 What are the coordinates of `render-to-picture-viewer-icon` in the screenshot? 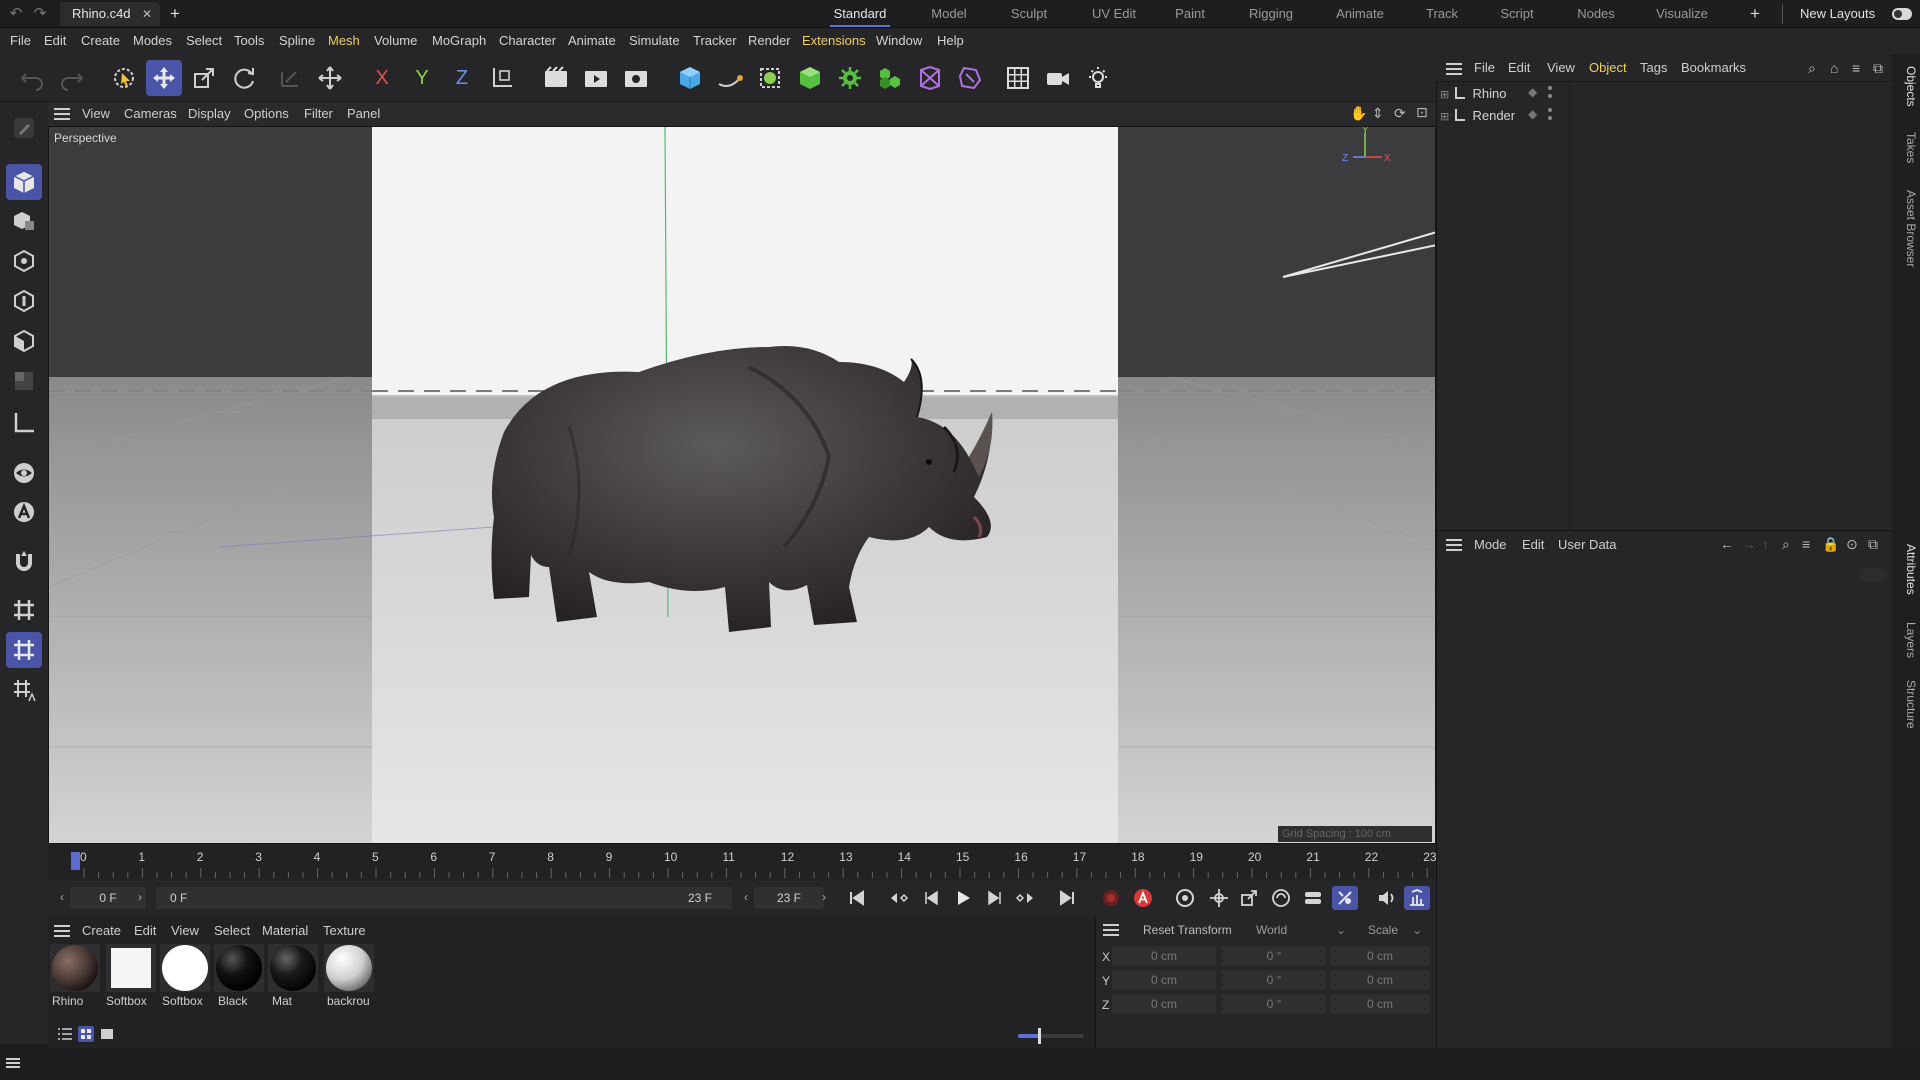 It's located at (596, 78).